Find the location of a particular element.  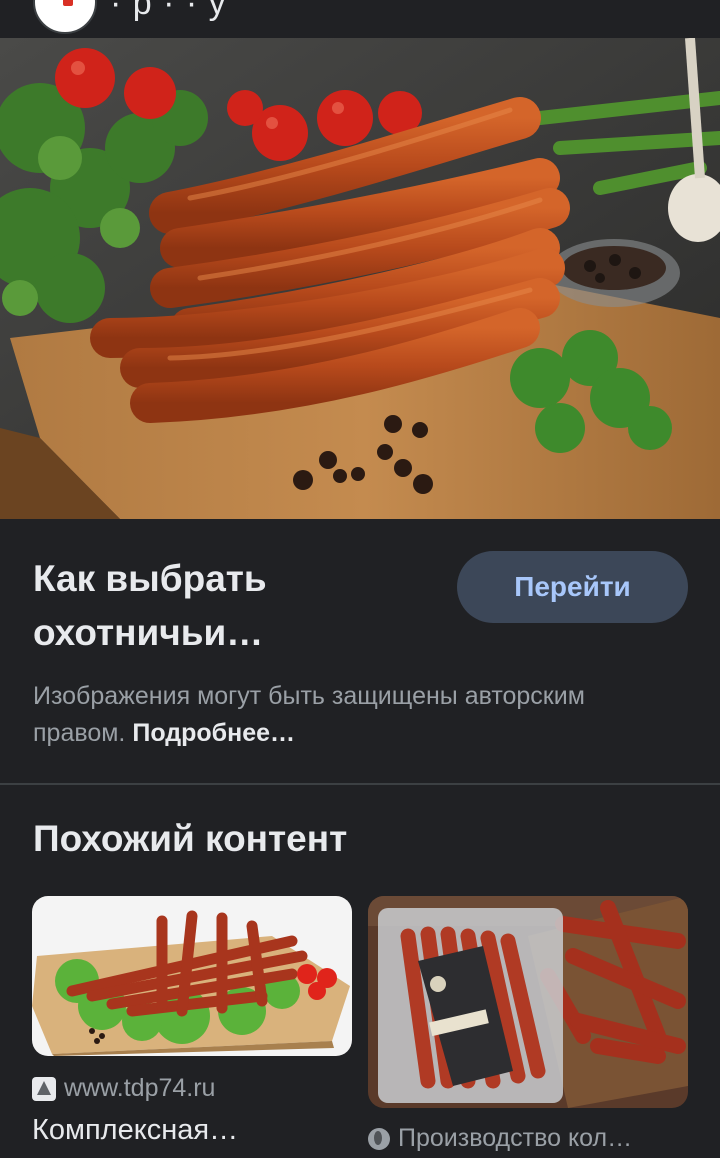

sausage-board-image is located at coordinates (192, 976).